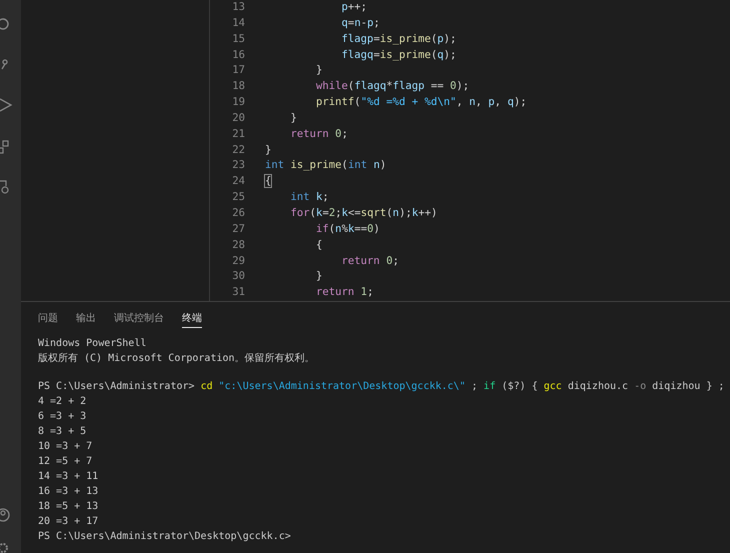 This screenshot has width=730, height=553. Describe the element at coordinates (354, 7) in the screenshot. I see `code-line: p++;` at that location.